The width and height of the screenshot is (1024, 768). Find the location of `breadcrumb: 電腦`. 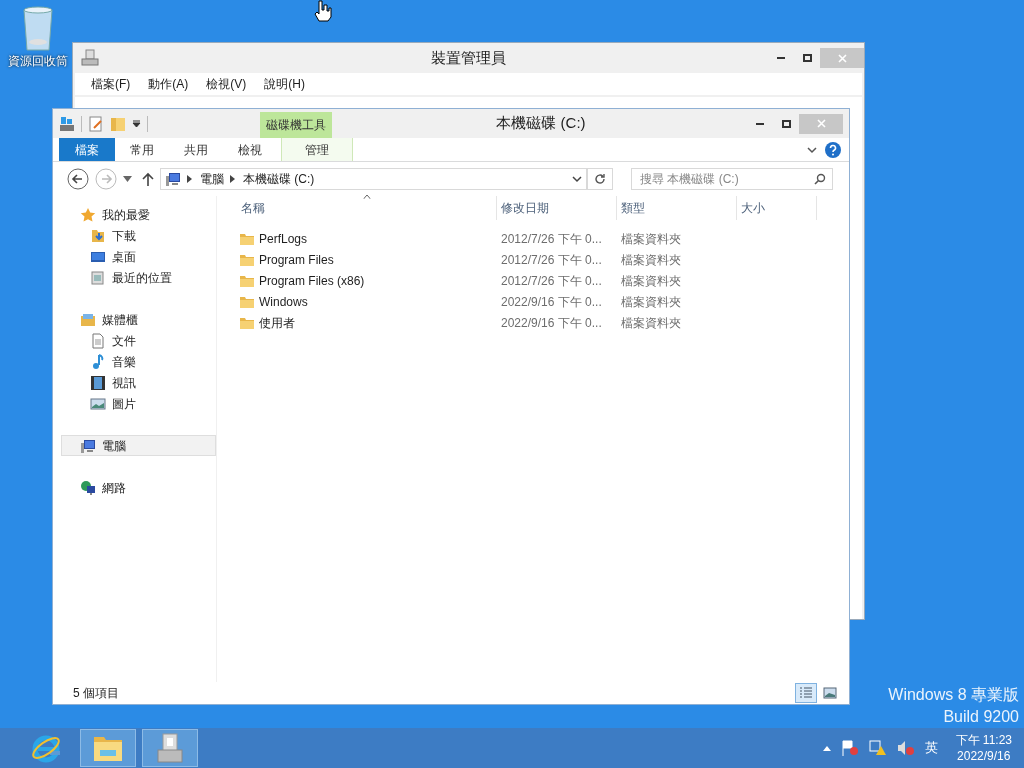

breadcrumb: 電腦 is located at coordinates (212, 179).